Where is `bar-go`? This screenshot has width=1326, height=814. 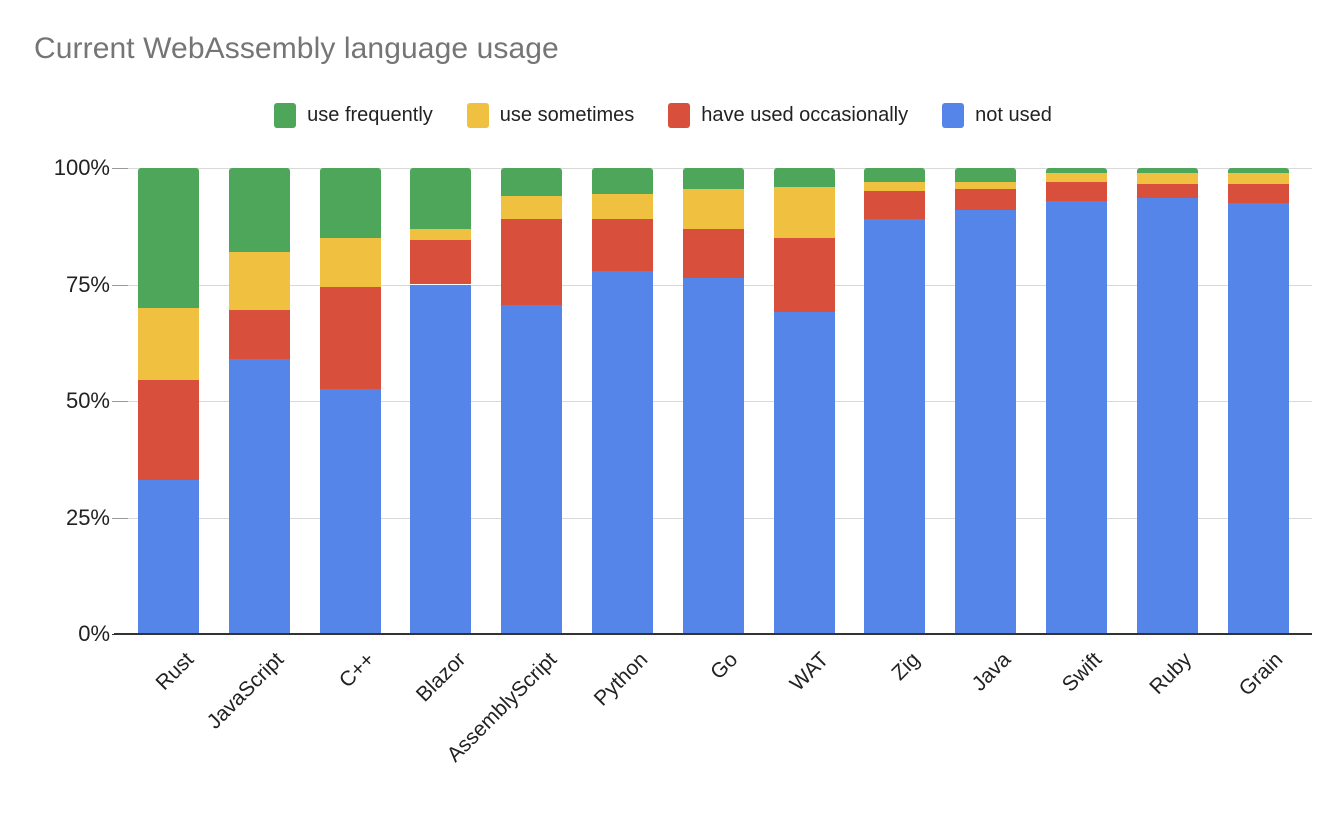 bar-go is located at coordinates (713, 401).